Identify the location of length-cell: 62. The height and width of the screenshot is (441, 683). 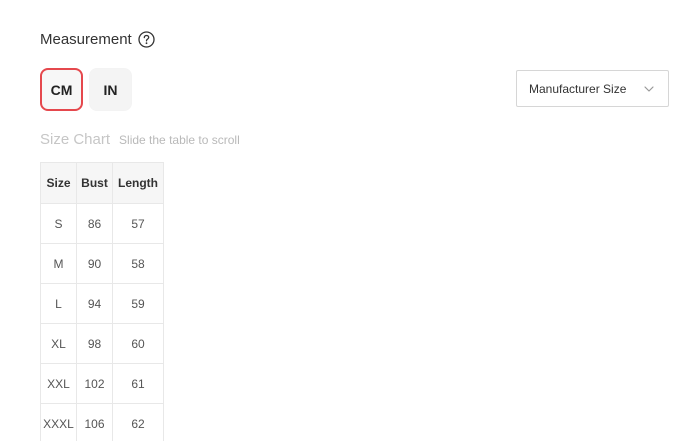
(138, 422).